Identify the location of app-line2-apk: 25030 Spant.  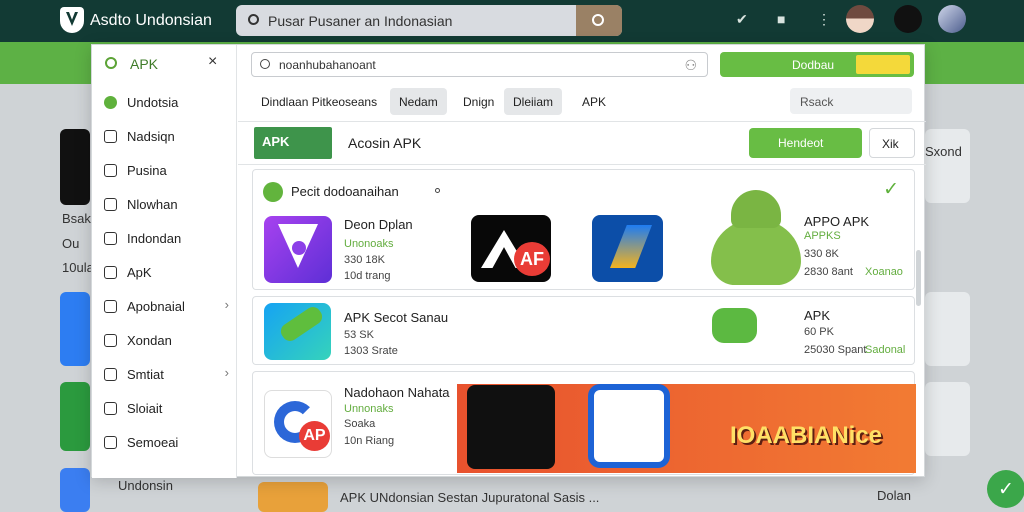
(835, 350).